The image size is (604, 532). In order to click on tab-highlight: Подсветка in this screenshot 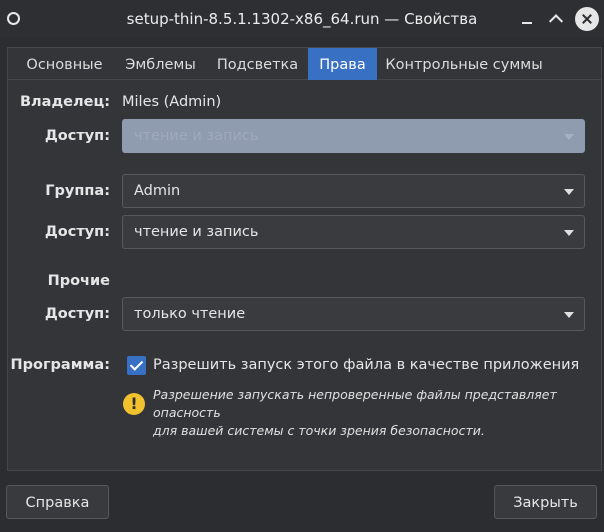, I will do `click(257, 64)`.